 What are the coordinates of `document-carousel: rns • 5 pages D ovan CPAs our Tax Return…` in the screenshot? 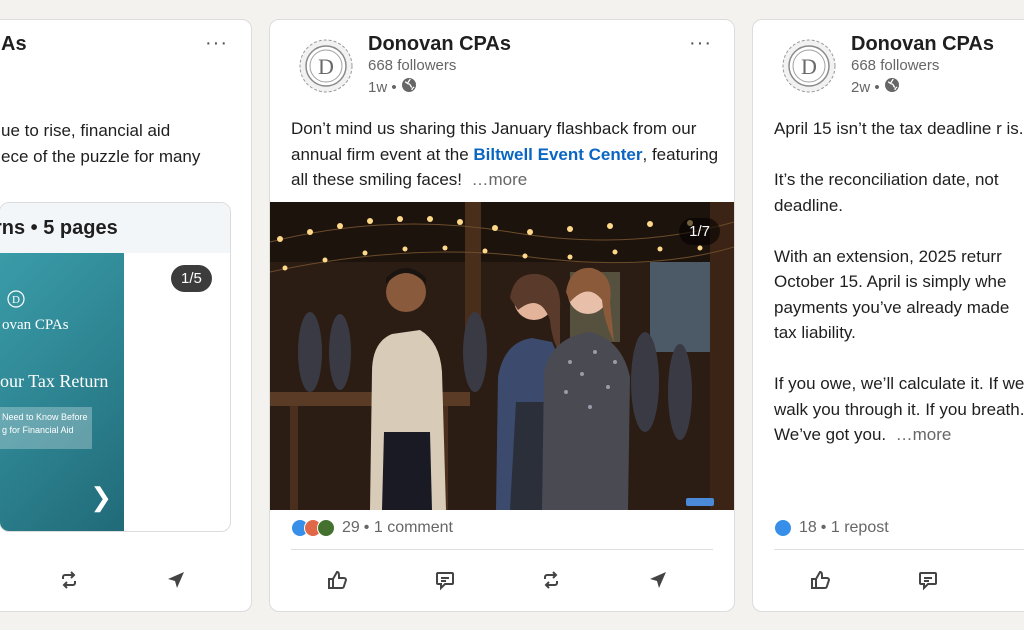 It's located at (115, 367).